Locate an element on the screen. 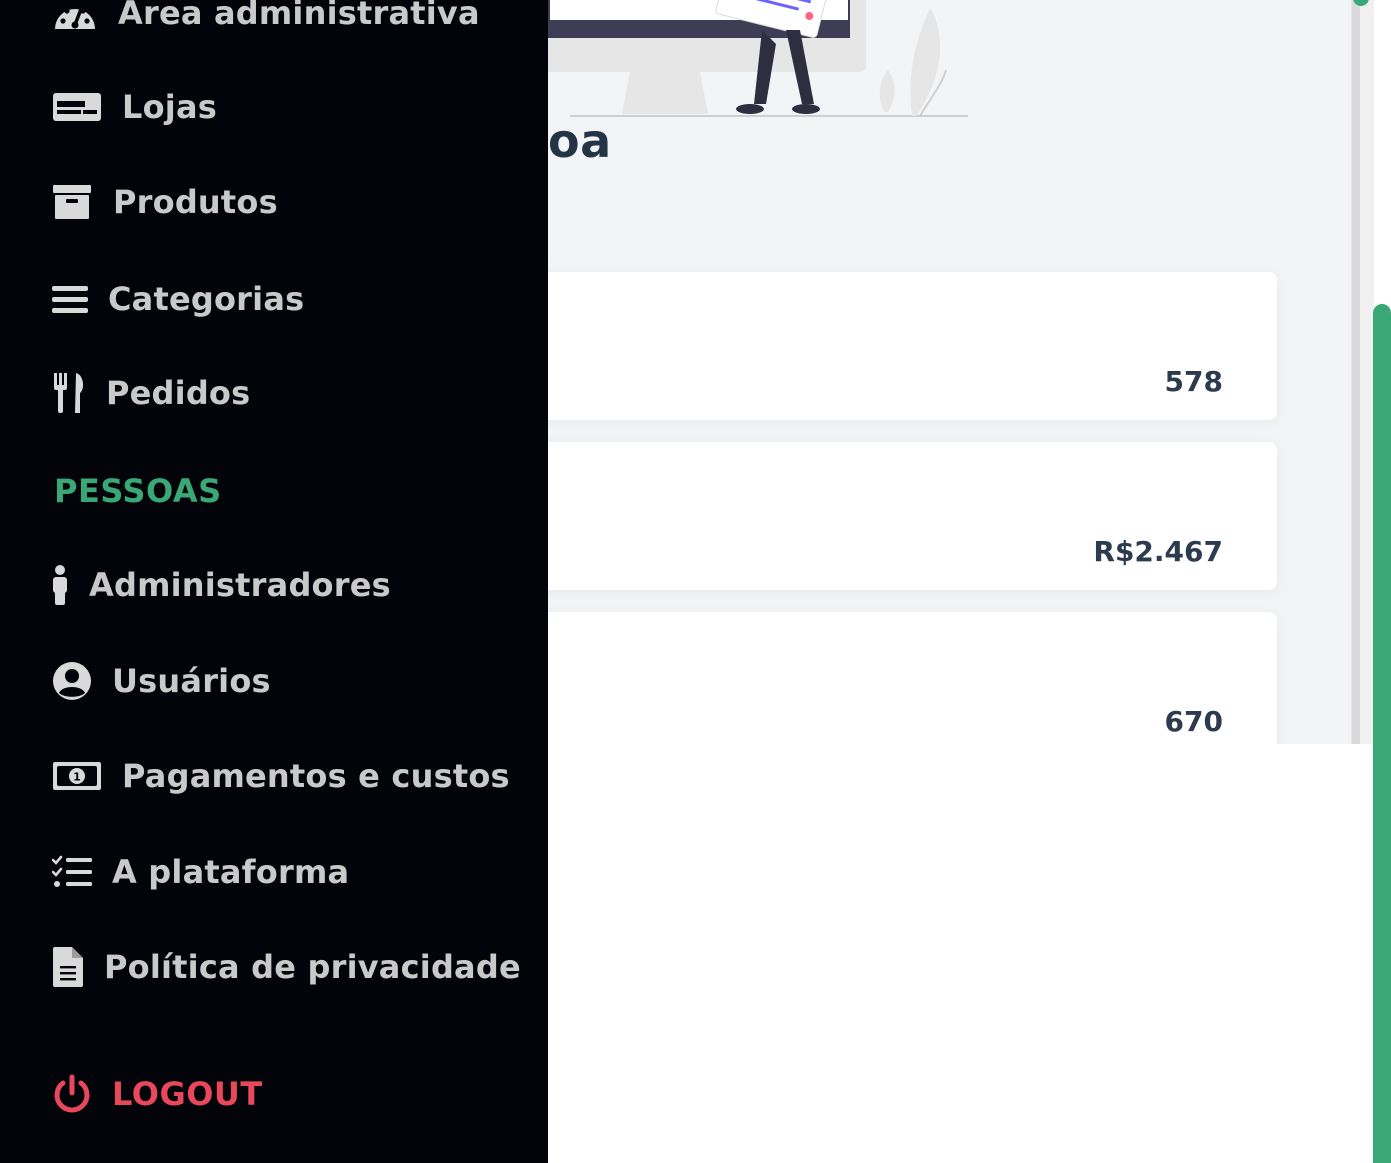 Image resolution: width=1391 pixels, height=1163 pixels. sidebar-item-label: Categorias is located at coordinates (206, 299).